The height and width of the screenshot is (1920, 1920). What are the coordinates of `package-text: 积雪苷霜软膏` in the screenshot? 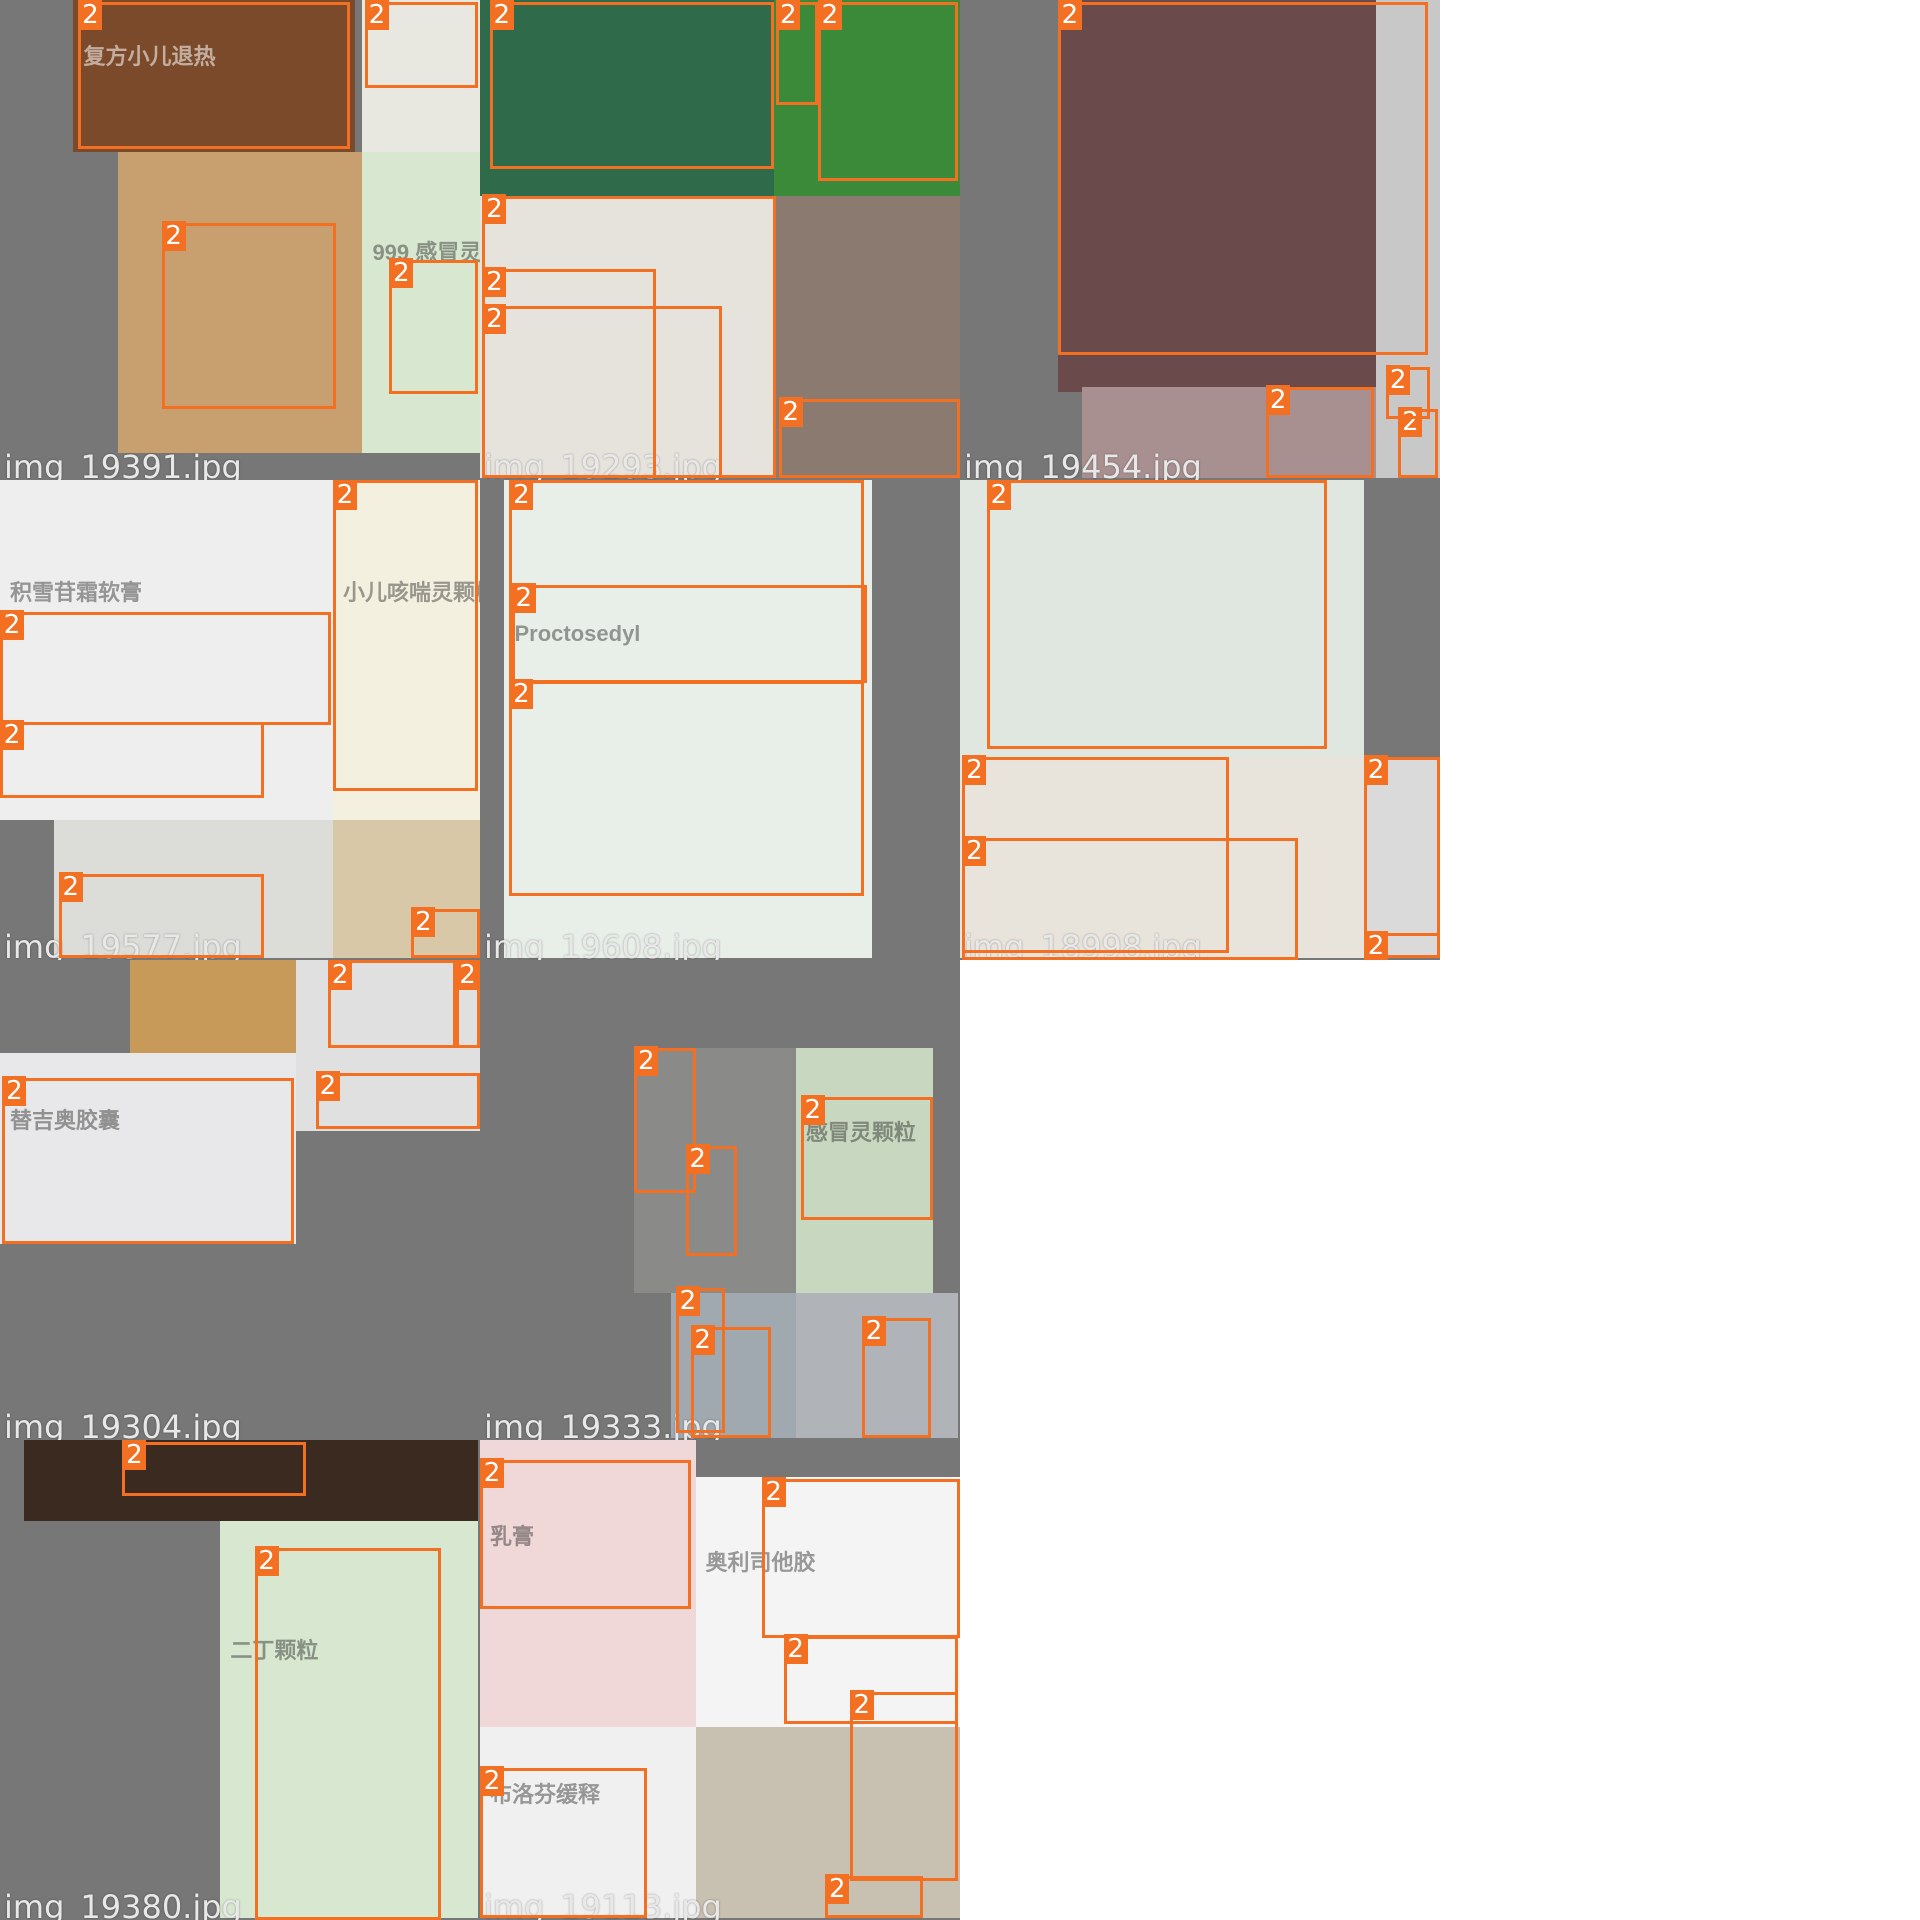 It's located at (76, 593).